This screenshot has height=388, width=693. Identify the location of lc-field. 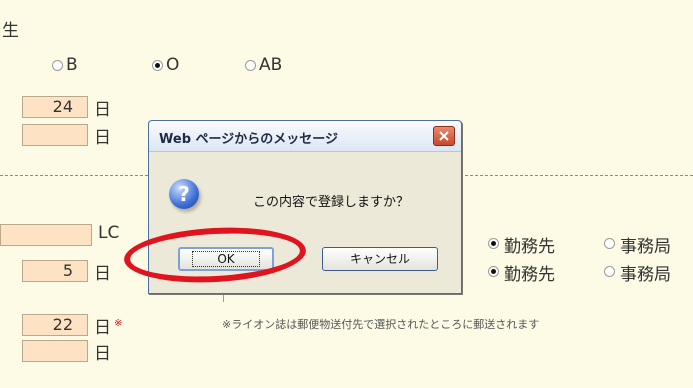
(46, 235).